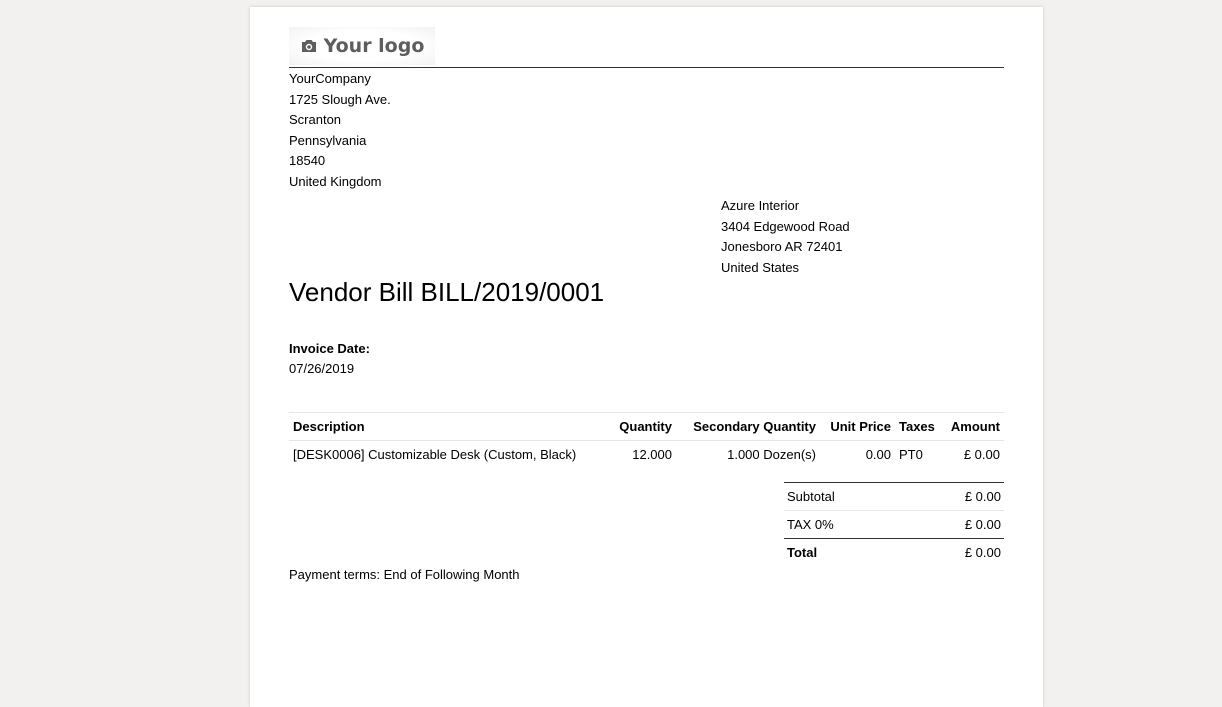  What do you see at coordinates (782, 246) in the screenshot?
I see `partner-city: Jonesboro AR 72401` at bounding box center [782, 246].